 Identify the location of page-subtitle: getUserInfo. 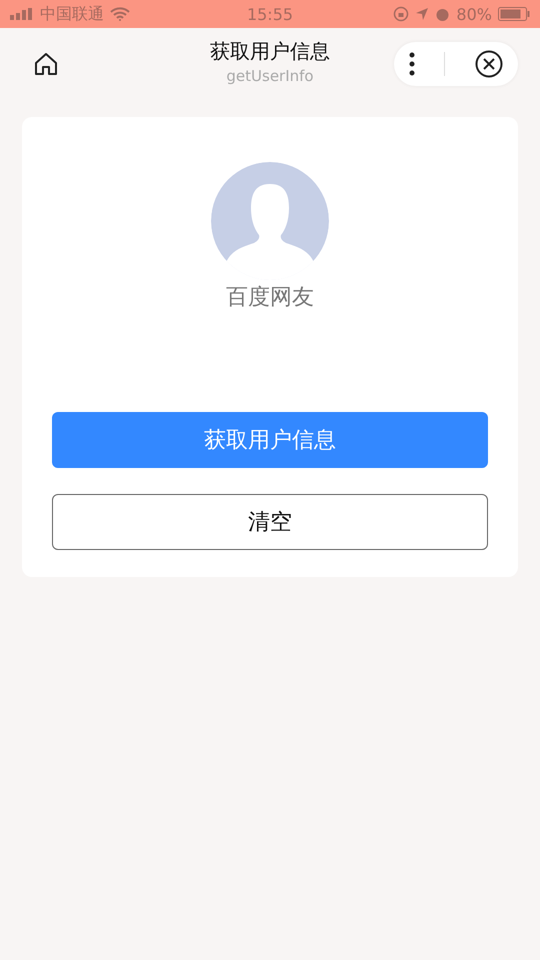
(270, 76).